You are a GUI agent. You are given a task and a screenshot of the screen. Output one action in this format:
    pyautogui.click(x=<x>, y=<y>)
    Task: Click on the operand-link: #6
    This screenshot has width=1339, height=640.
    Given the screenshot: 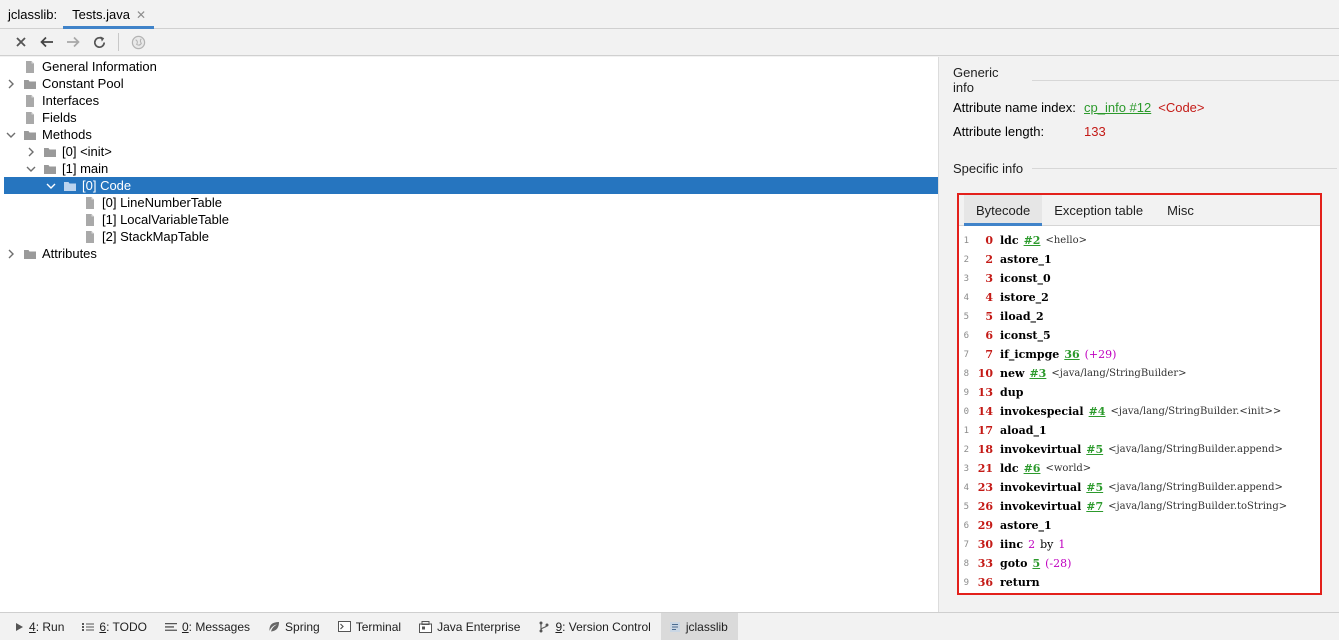 What is the action you would take?
    pyautogui.click(x=1032, y=468)
    